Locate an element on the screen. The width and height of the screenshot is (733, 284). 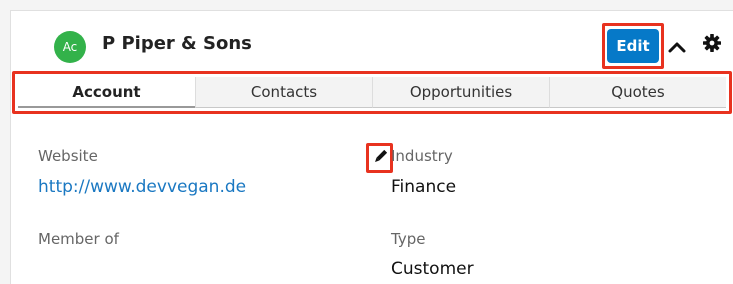
industry-value: Finance is located at coordinates (424, 187).